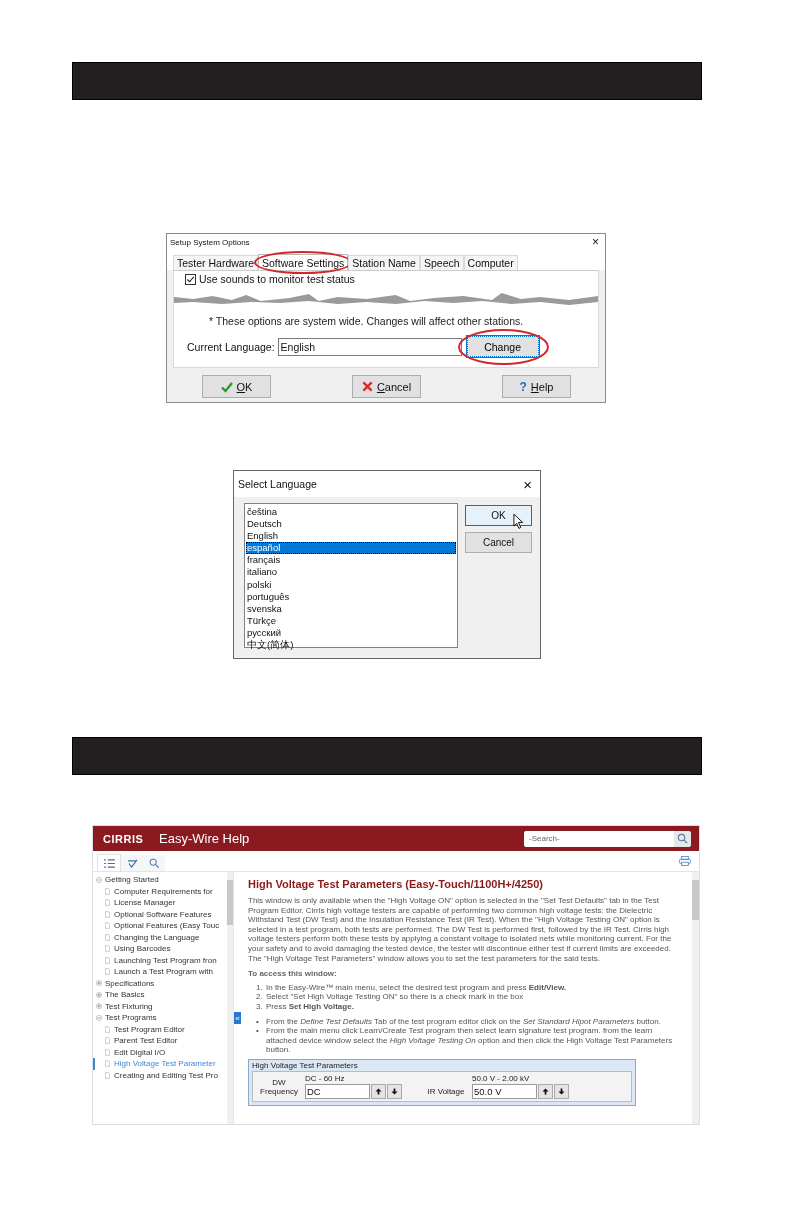 The width and height of the screenshot is (792, 1224). What do you see at coordinates (463, 1021) in the screenshot?
I see `bullet-text: From the Define Test Defaults Tab of the test program editor click on the Set Standard Hipot Parameters button.` at bounding box center [463, 1021].